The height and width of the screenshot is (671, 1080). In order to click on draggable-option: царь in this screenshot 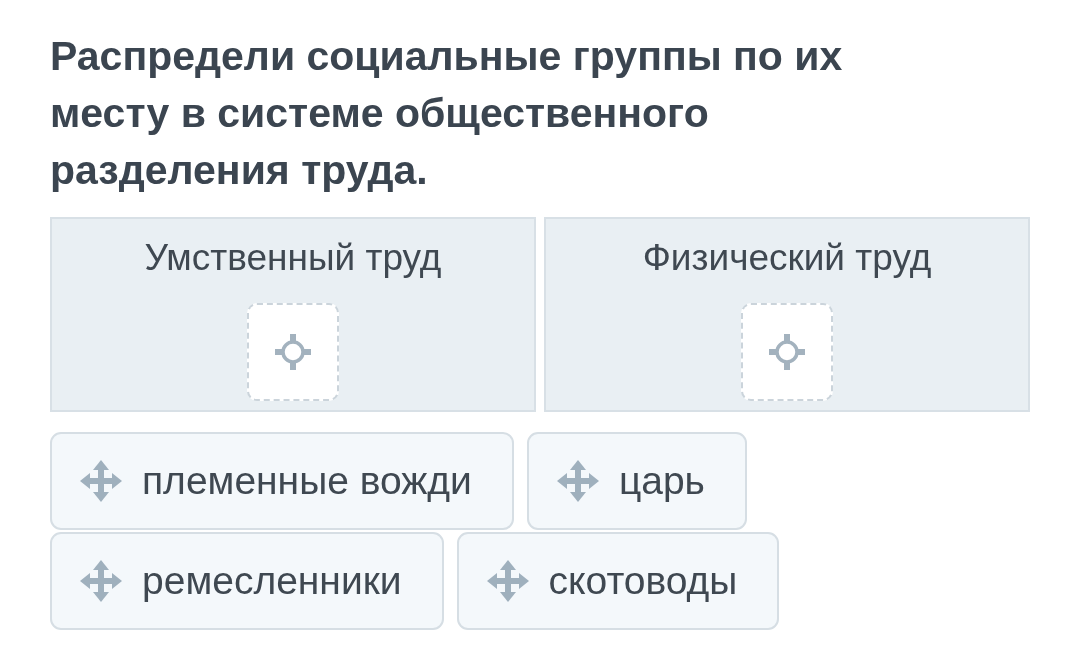, I will do `click(636, 481)`.